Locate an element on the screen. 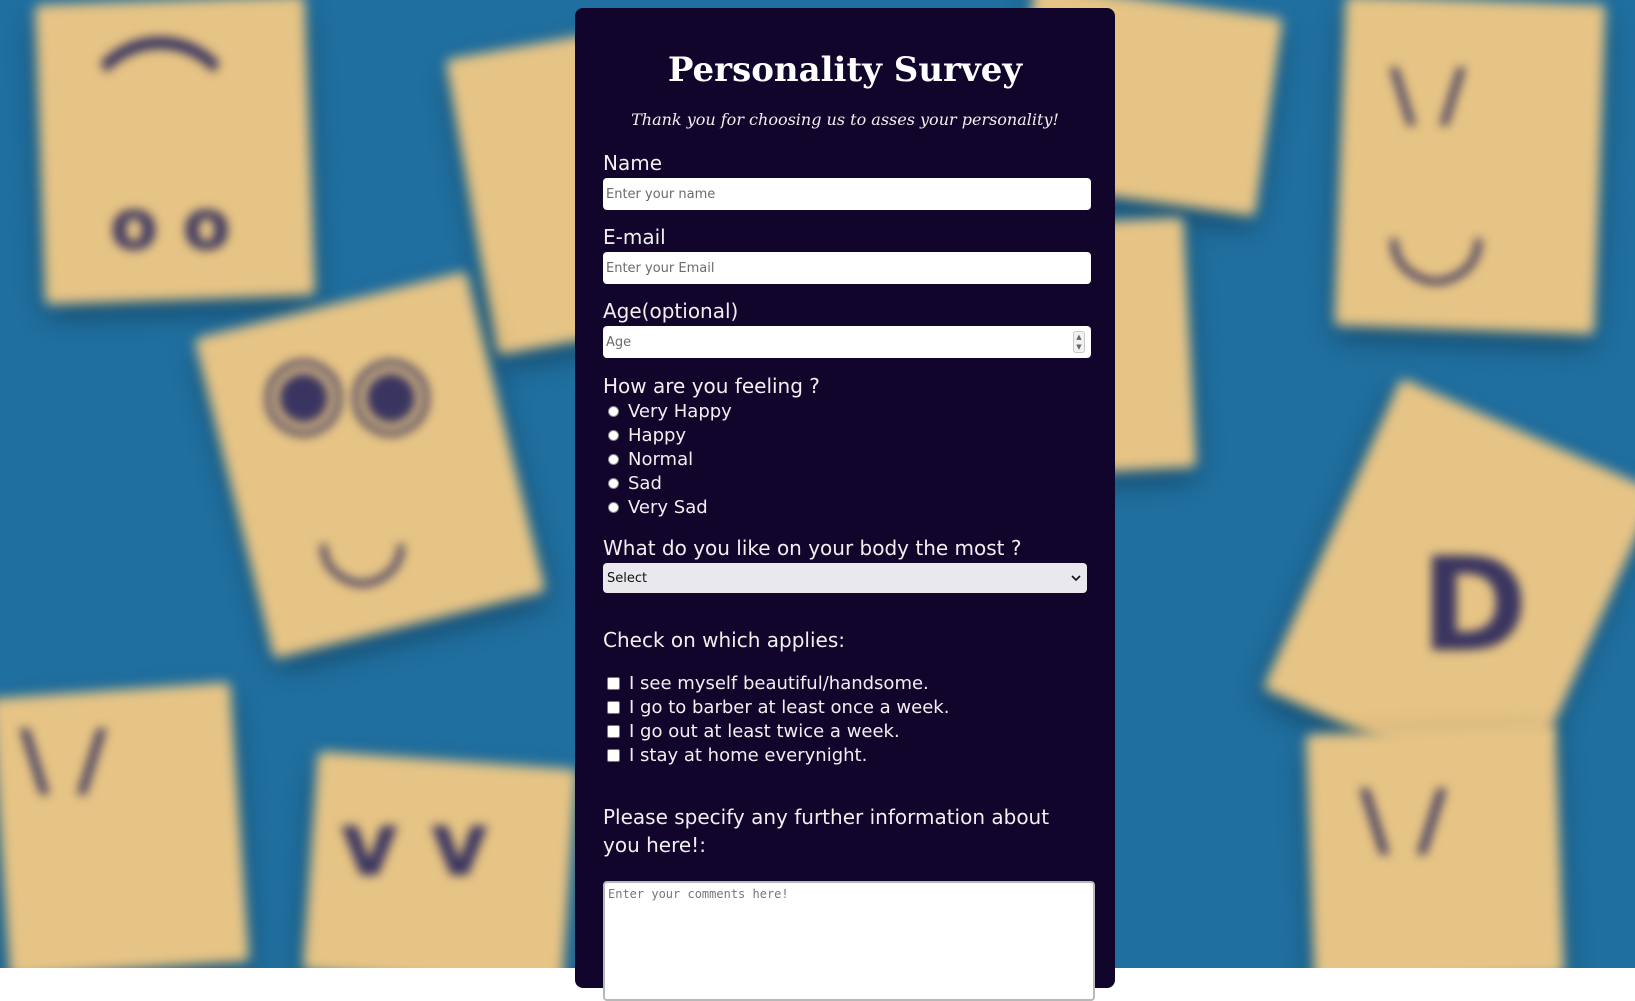 This screenshot has width=1635, height=1001. email-input is located at coordinates (847, 268).